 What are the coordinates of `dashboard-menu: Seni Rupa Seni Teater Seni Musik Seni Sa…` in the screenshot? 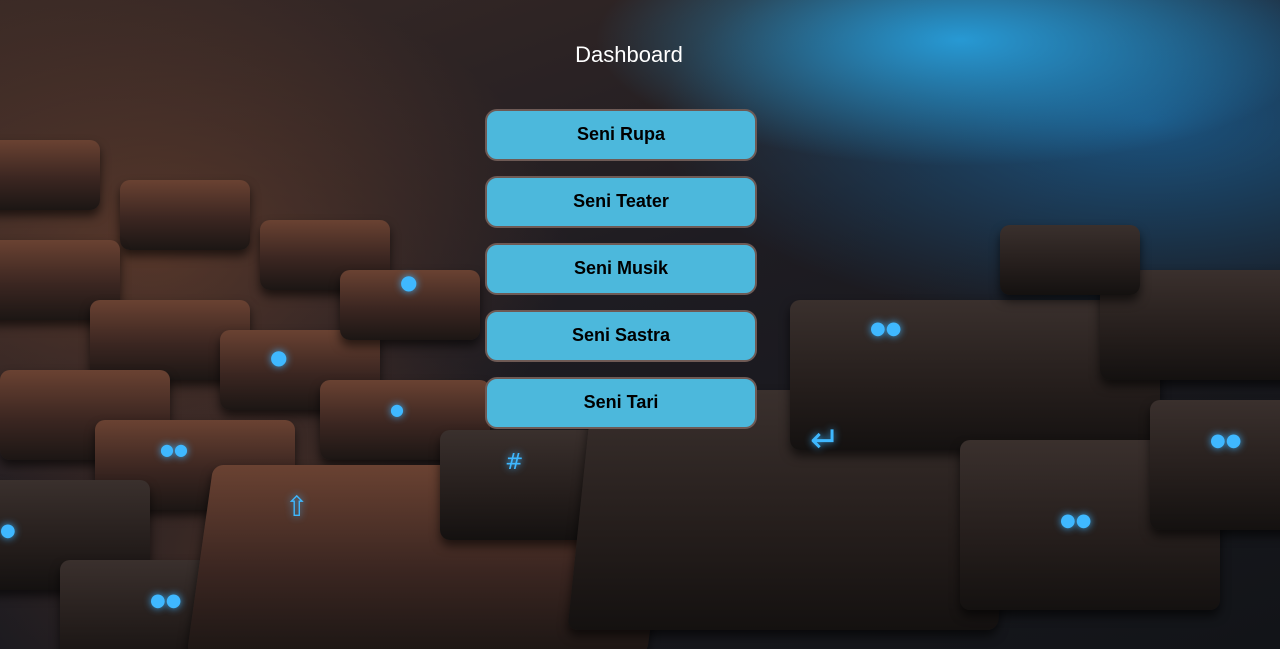 It's located at (621, 276).